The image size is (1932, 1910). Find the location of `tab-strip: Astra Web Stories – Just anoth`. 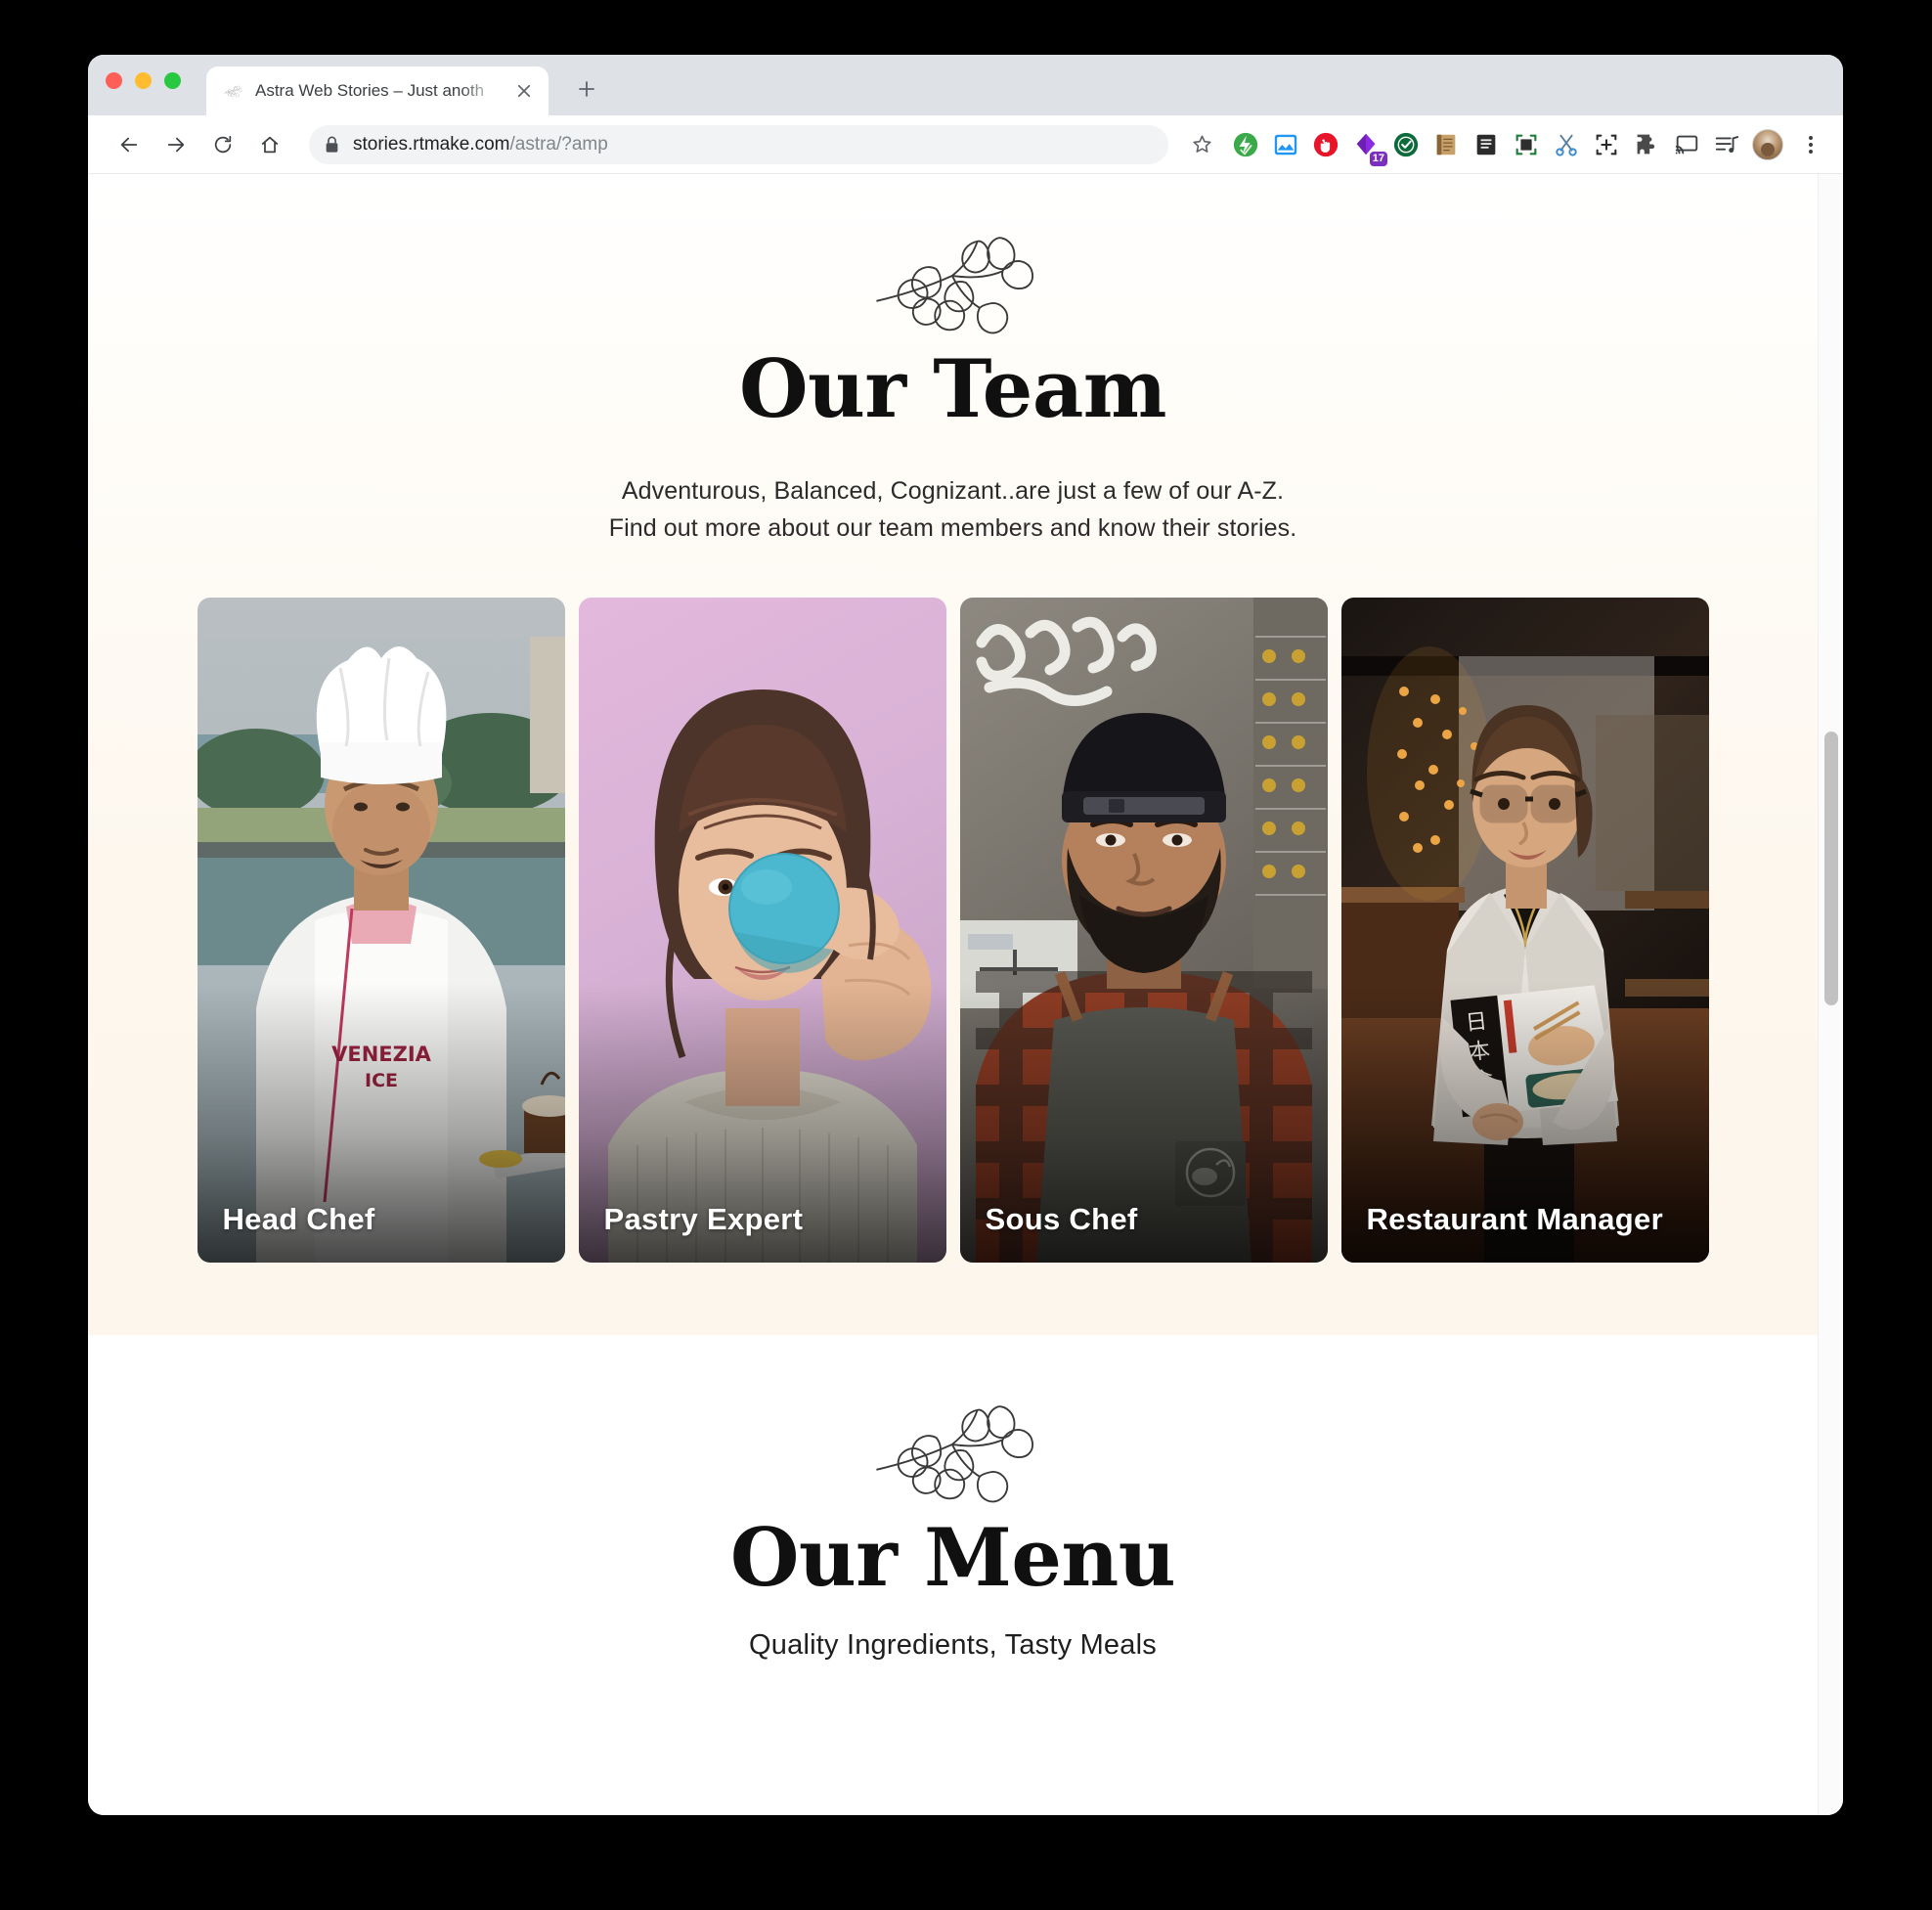

tab-strip: Astra Web Stories – Just anoth is located at coordinates (965, 85).